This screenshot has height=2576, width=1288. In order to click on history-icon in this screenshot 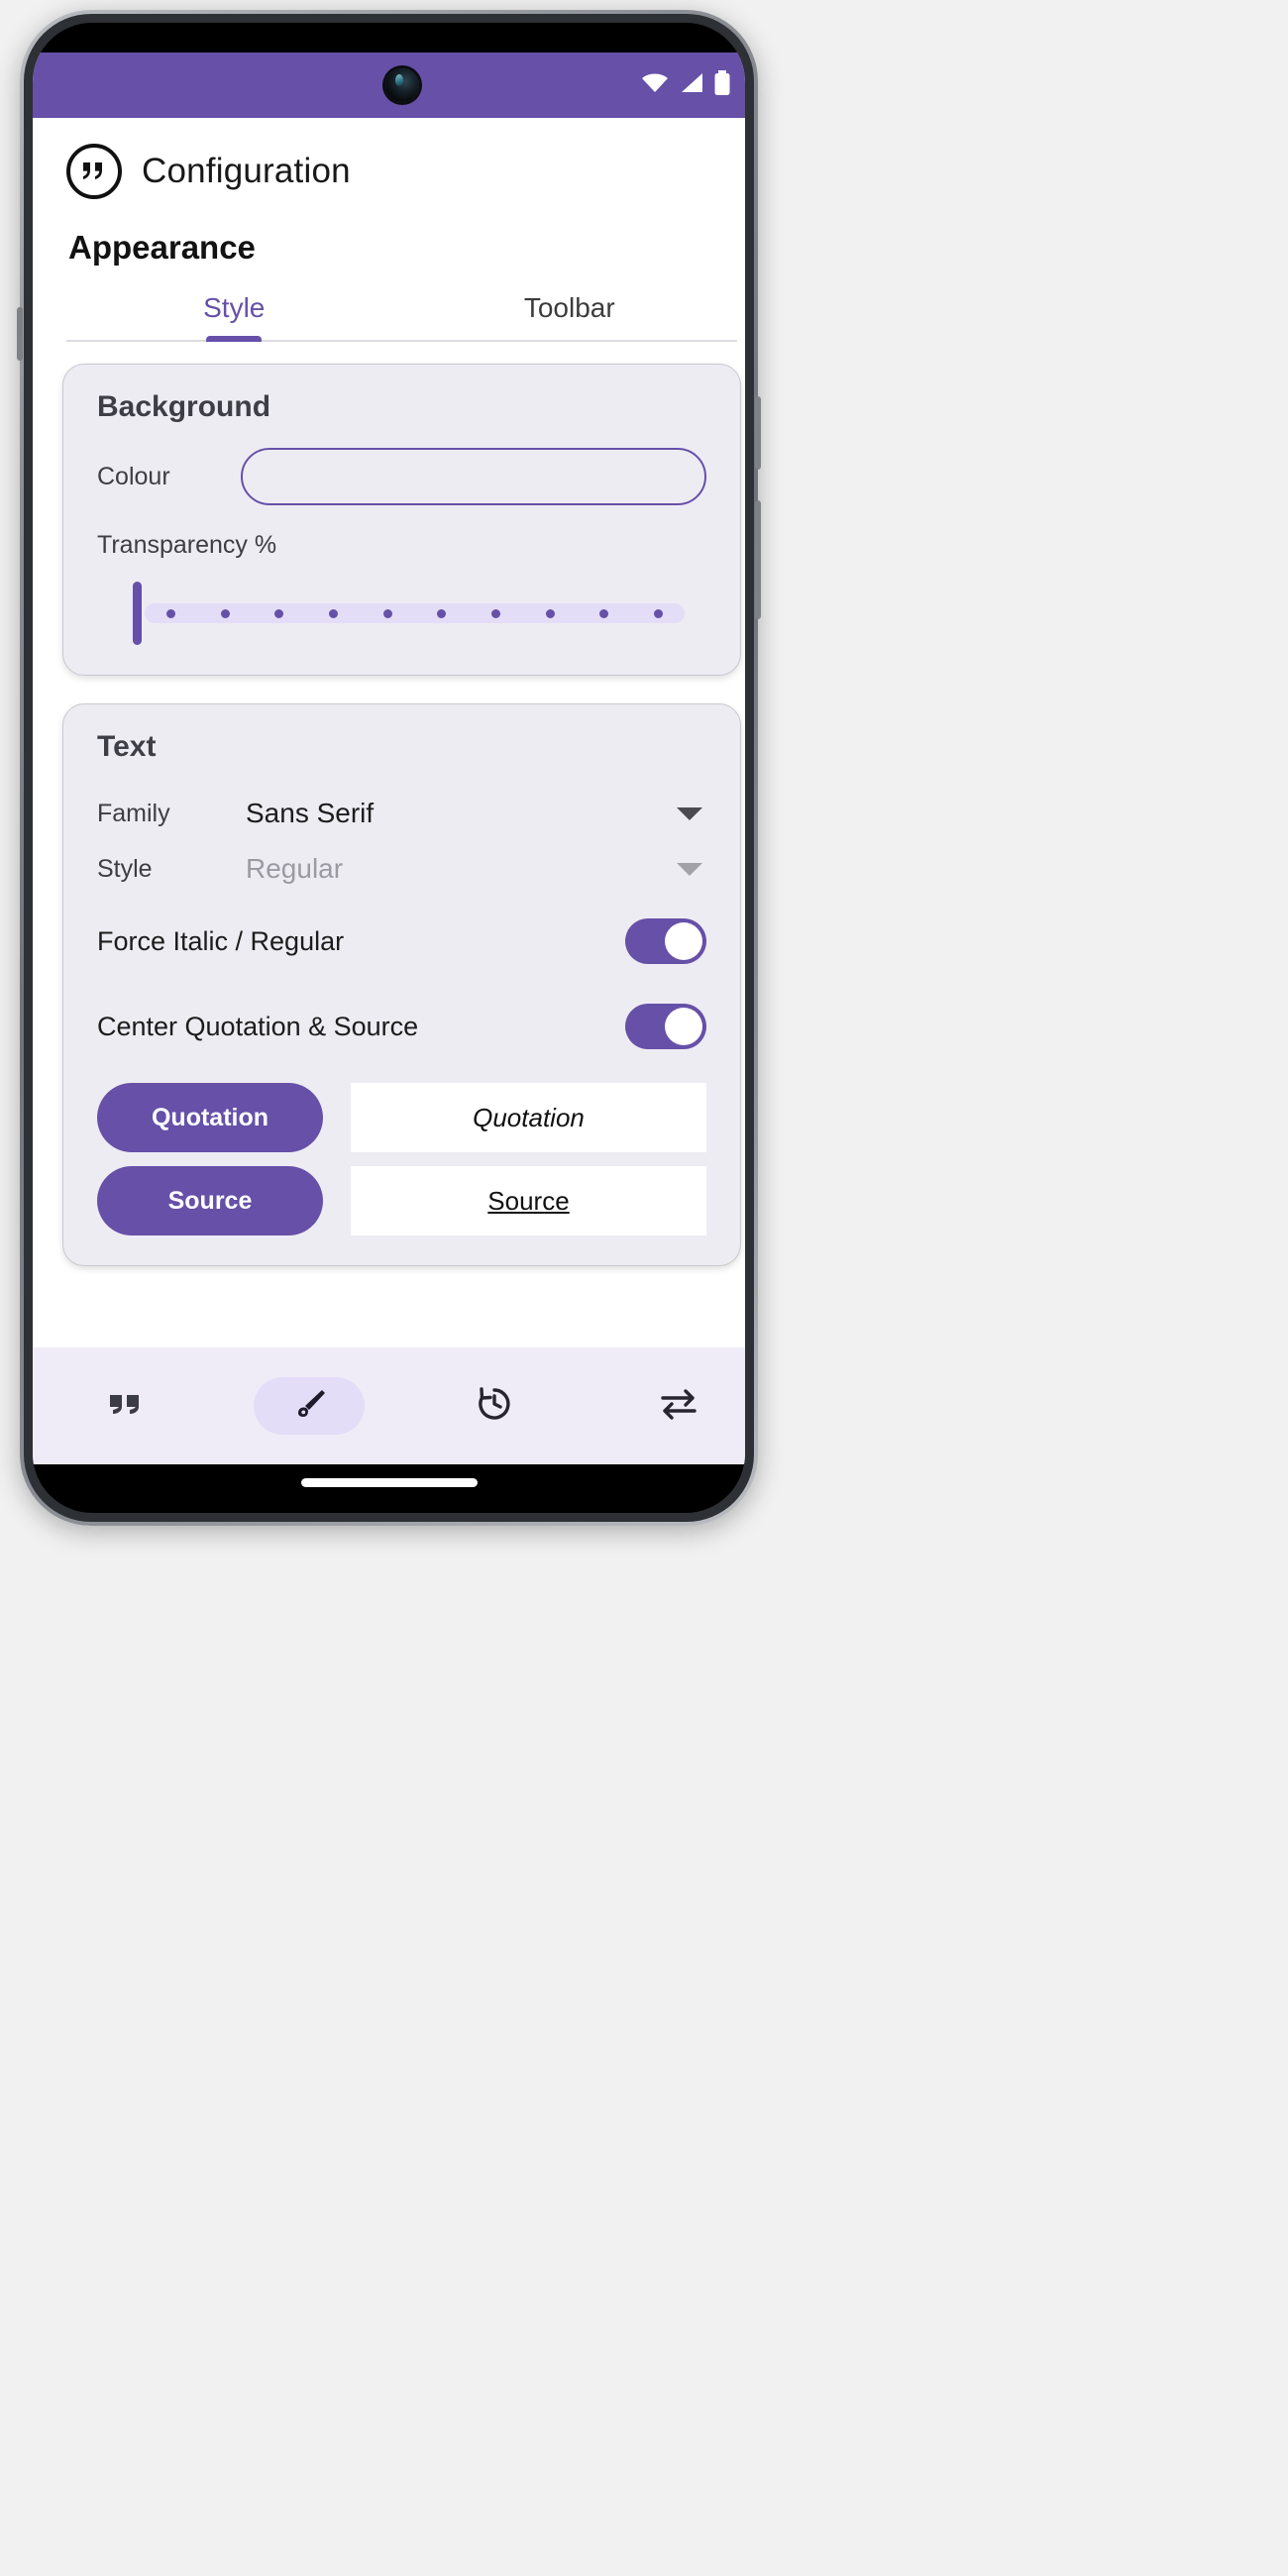, I will do `click(494, 1407)`.